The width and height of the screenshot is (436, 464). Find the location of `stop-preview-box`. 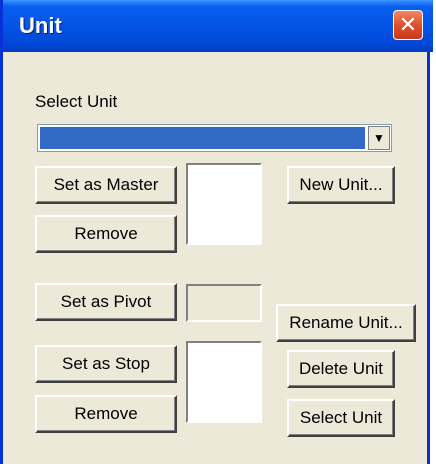

stop-preview-box is located at coordinates (224, 382).